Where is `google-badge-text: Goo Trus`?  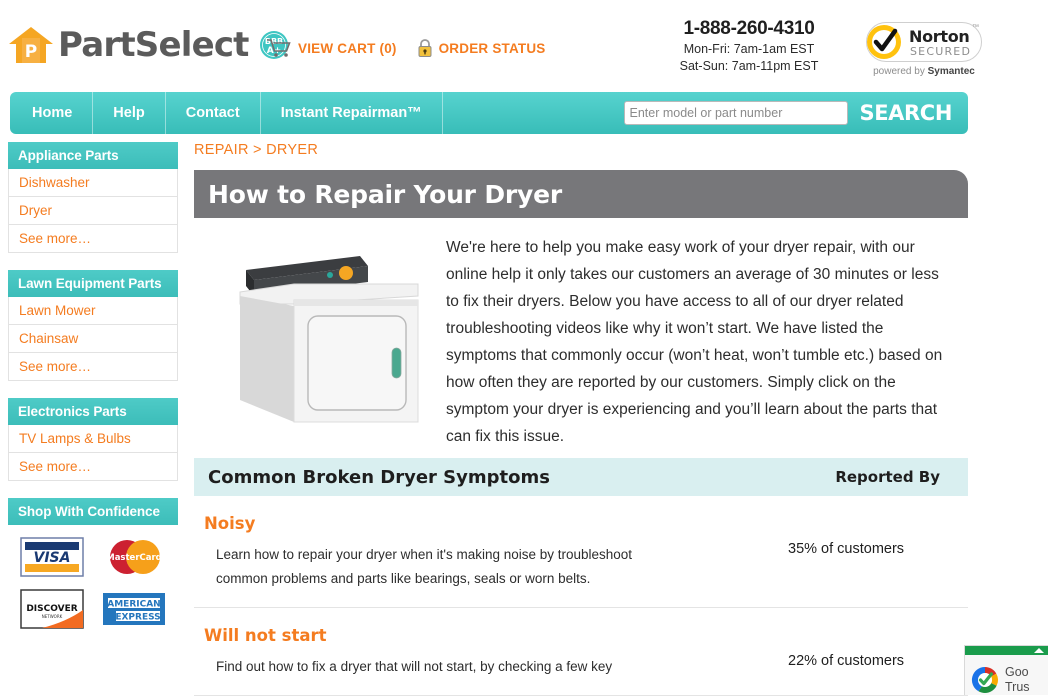 google-badge-text: Goo Trus is located at coordinates (1017, 680).